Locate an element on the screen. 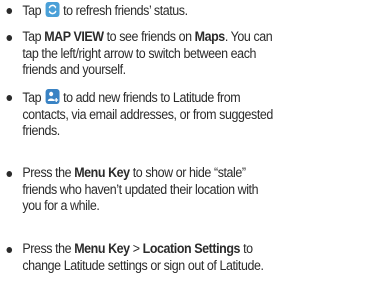 The width and height of the screenshot is (366, 299). text: to refresh friends’ status. is located at coordinates (125, 10).